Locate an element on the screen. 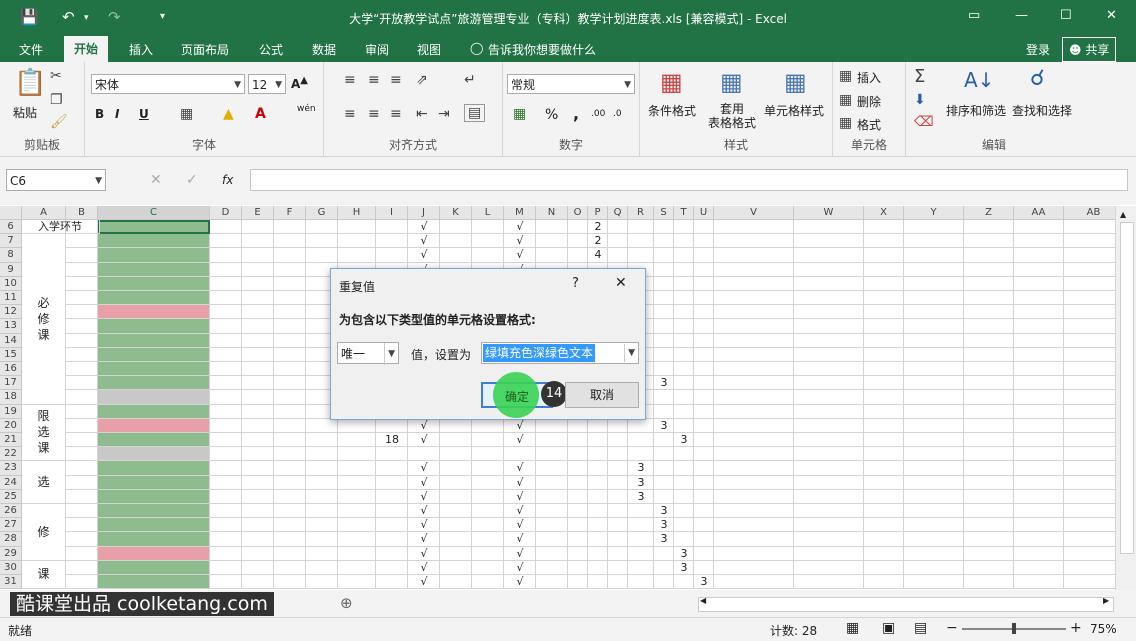 This screenshot has width=1136, height=641. font-color-icon: A is located at coordinates (260, 114).